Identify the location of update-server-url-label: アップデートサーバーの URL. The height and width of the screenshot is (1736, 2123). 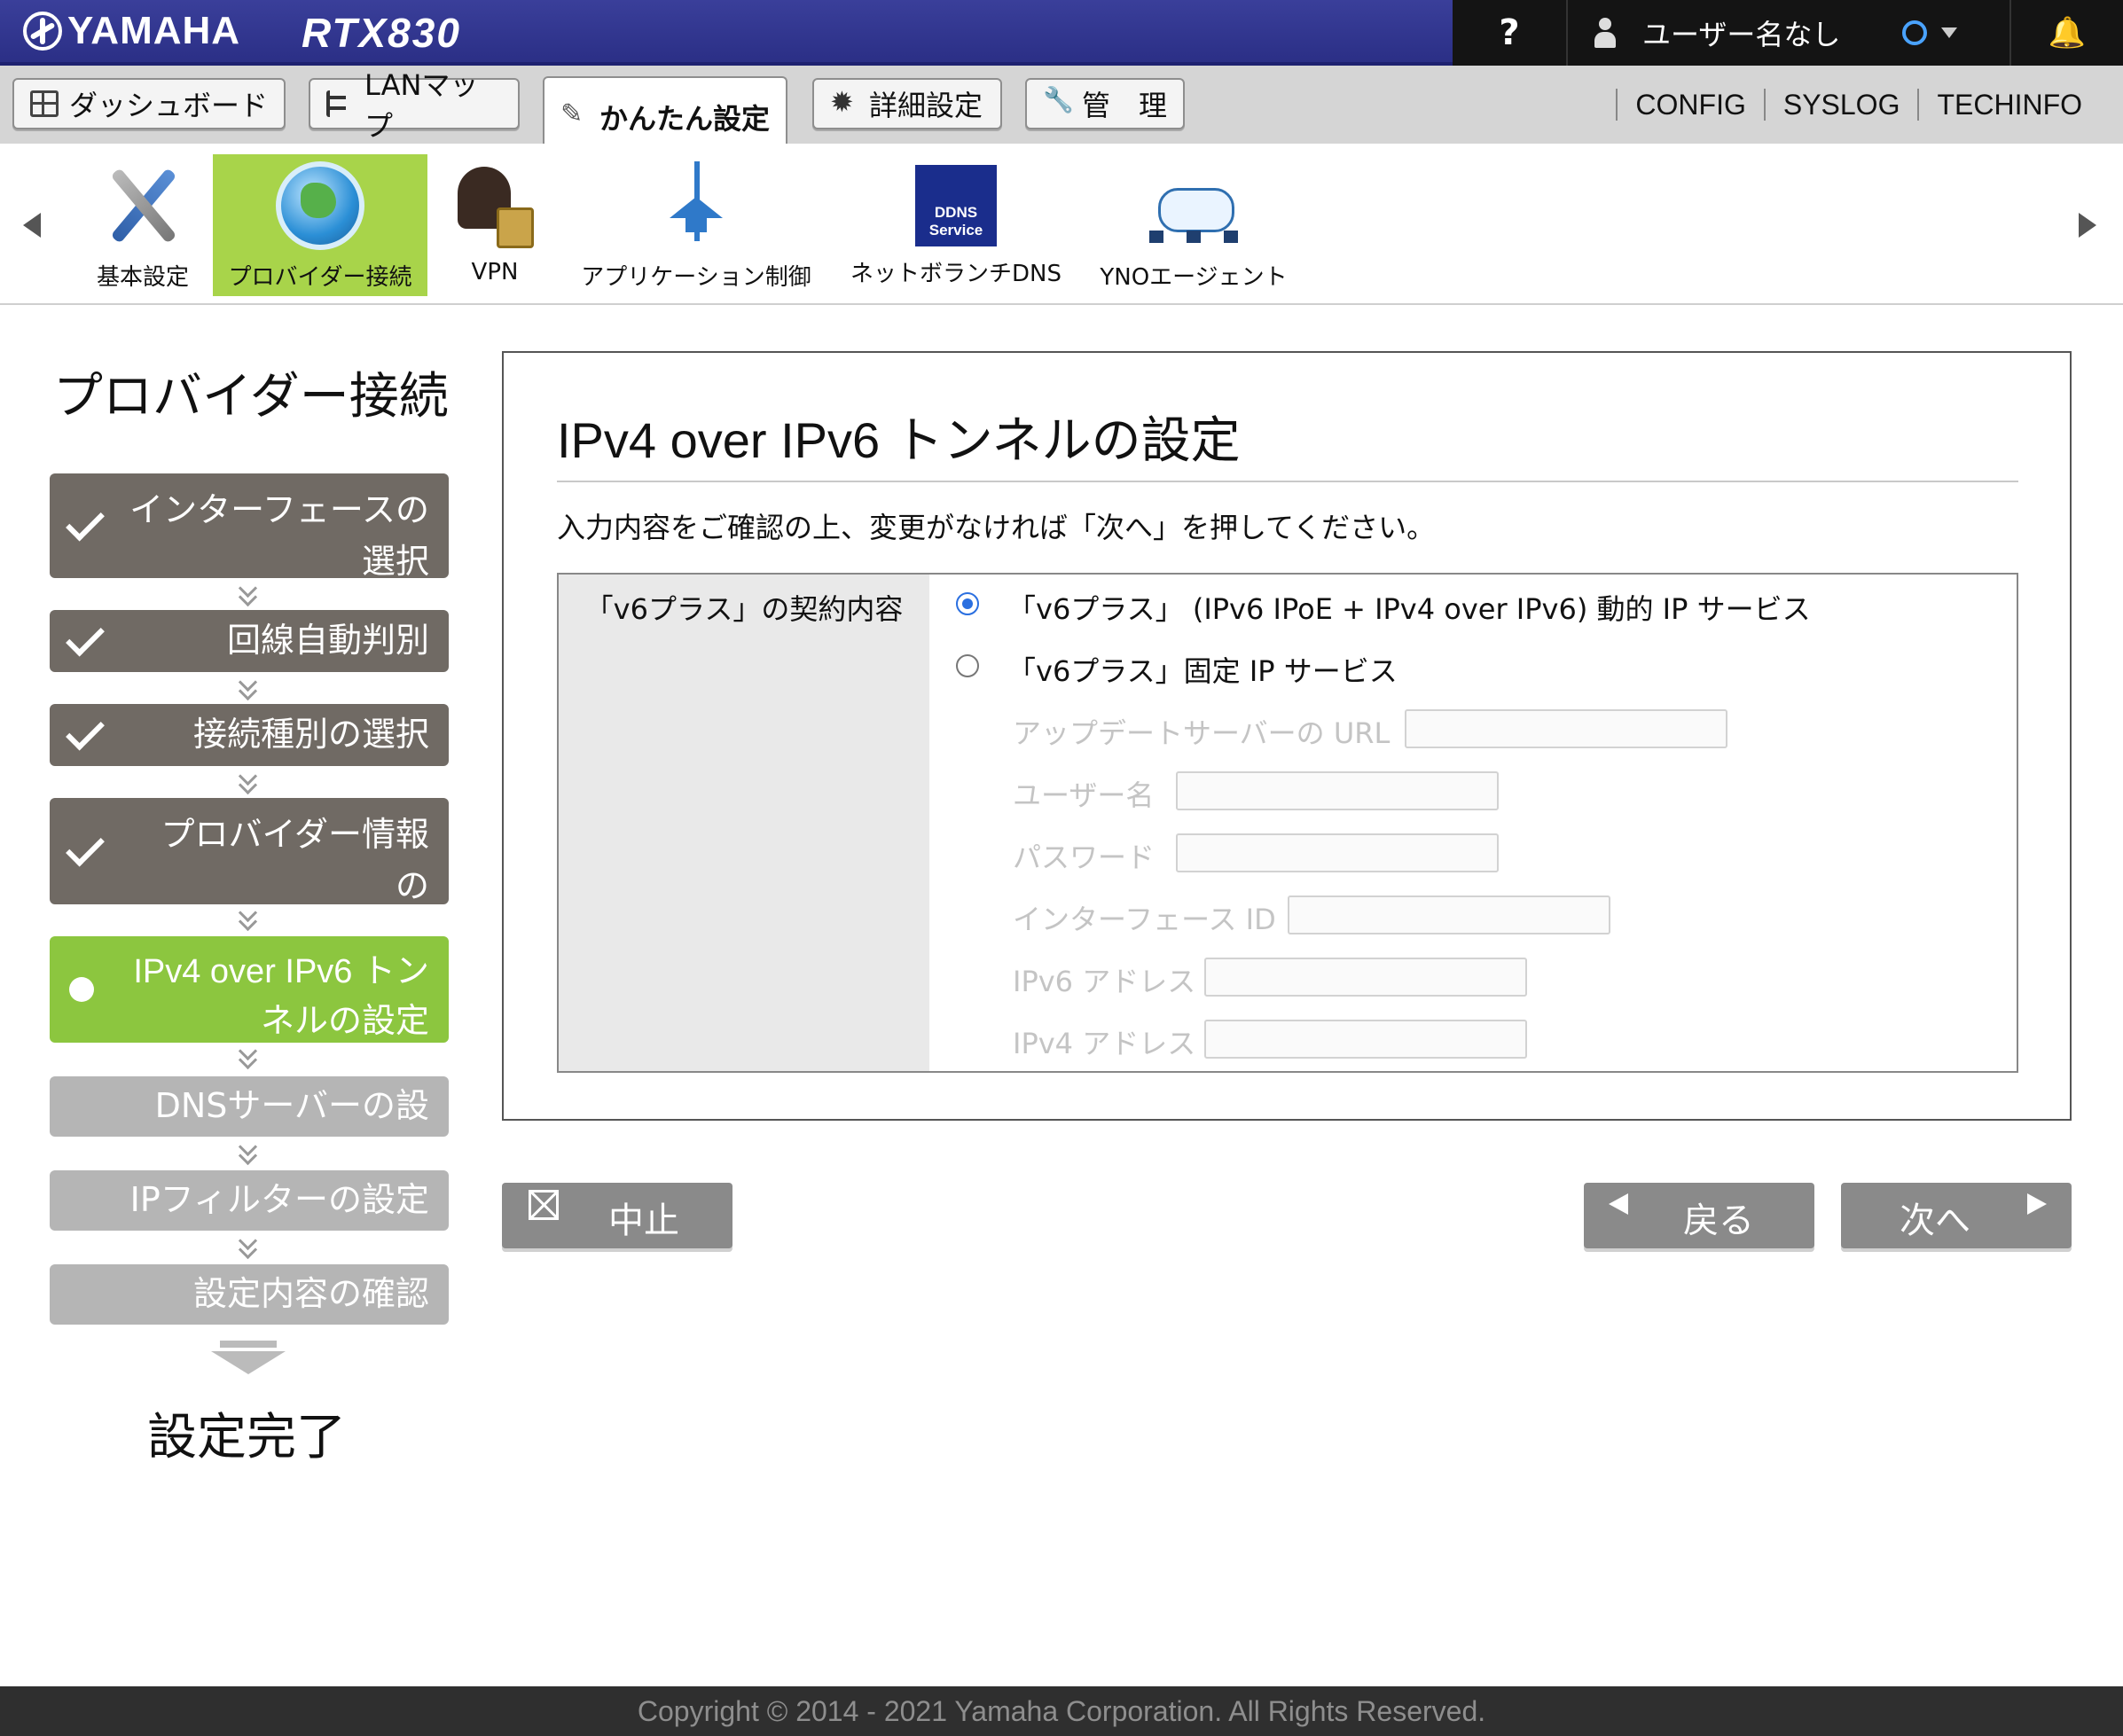
(1202, 733).